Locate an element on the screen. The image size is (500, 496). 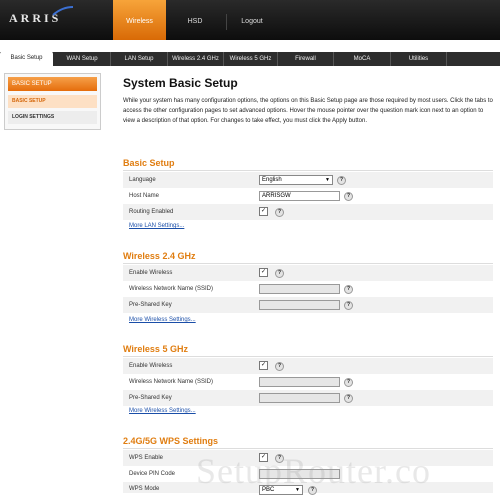
header-bar: ARRIS Wireless HSD Logout is located at coordinates (250, 20).